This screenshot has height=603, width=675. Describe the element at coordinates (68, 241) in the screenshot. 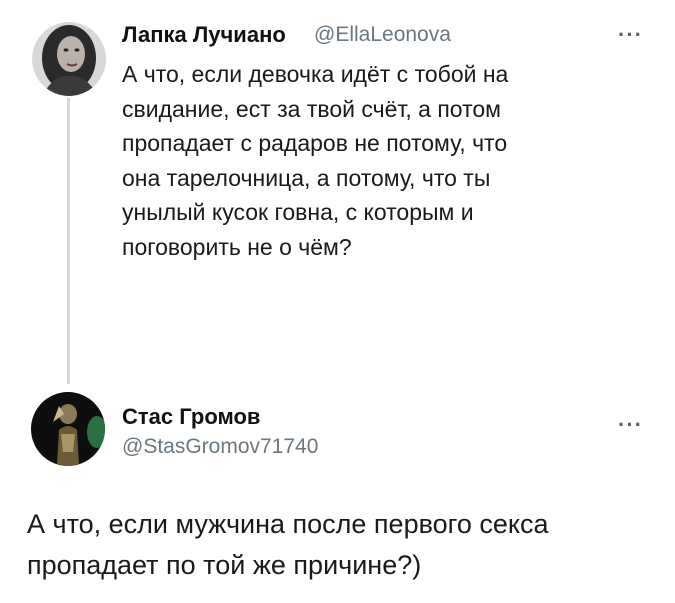

I see `thread-connector-line` at that location.